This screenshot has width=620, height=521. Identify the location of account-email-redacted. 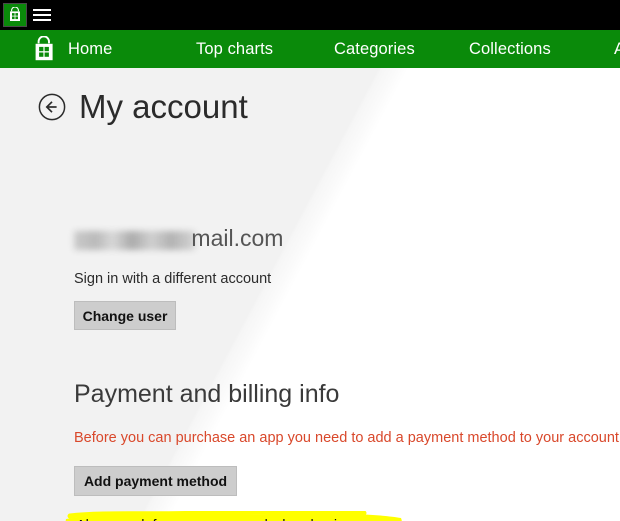
(135, 240).